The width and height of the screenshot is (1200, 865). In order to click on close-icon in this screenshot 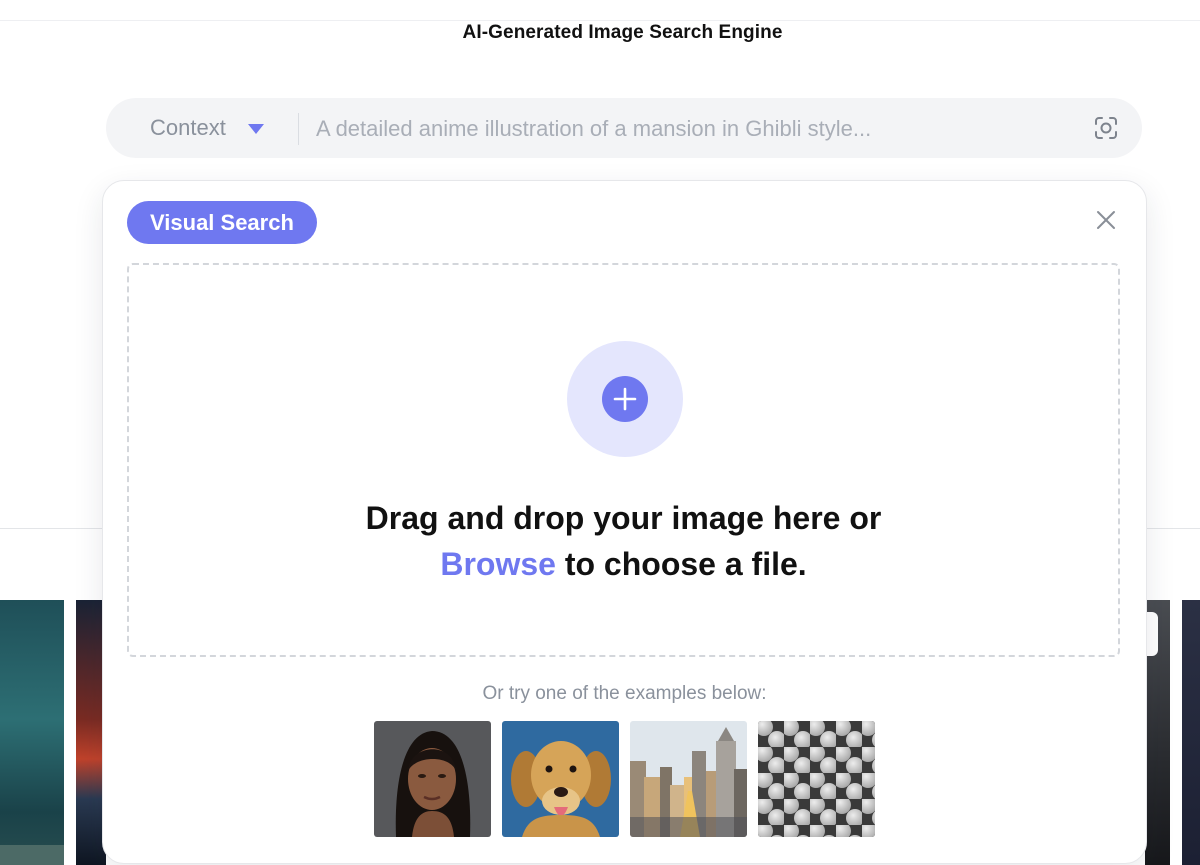, I will do `click(1106, 220)`.